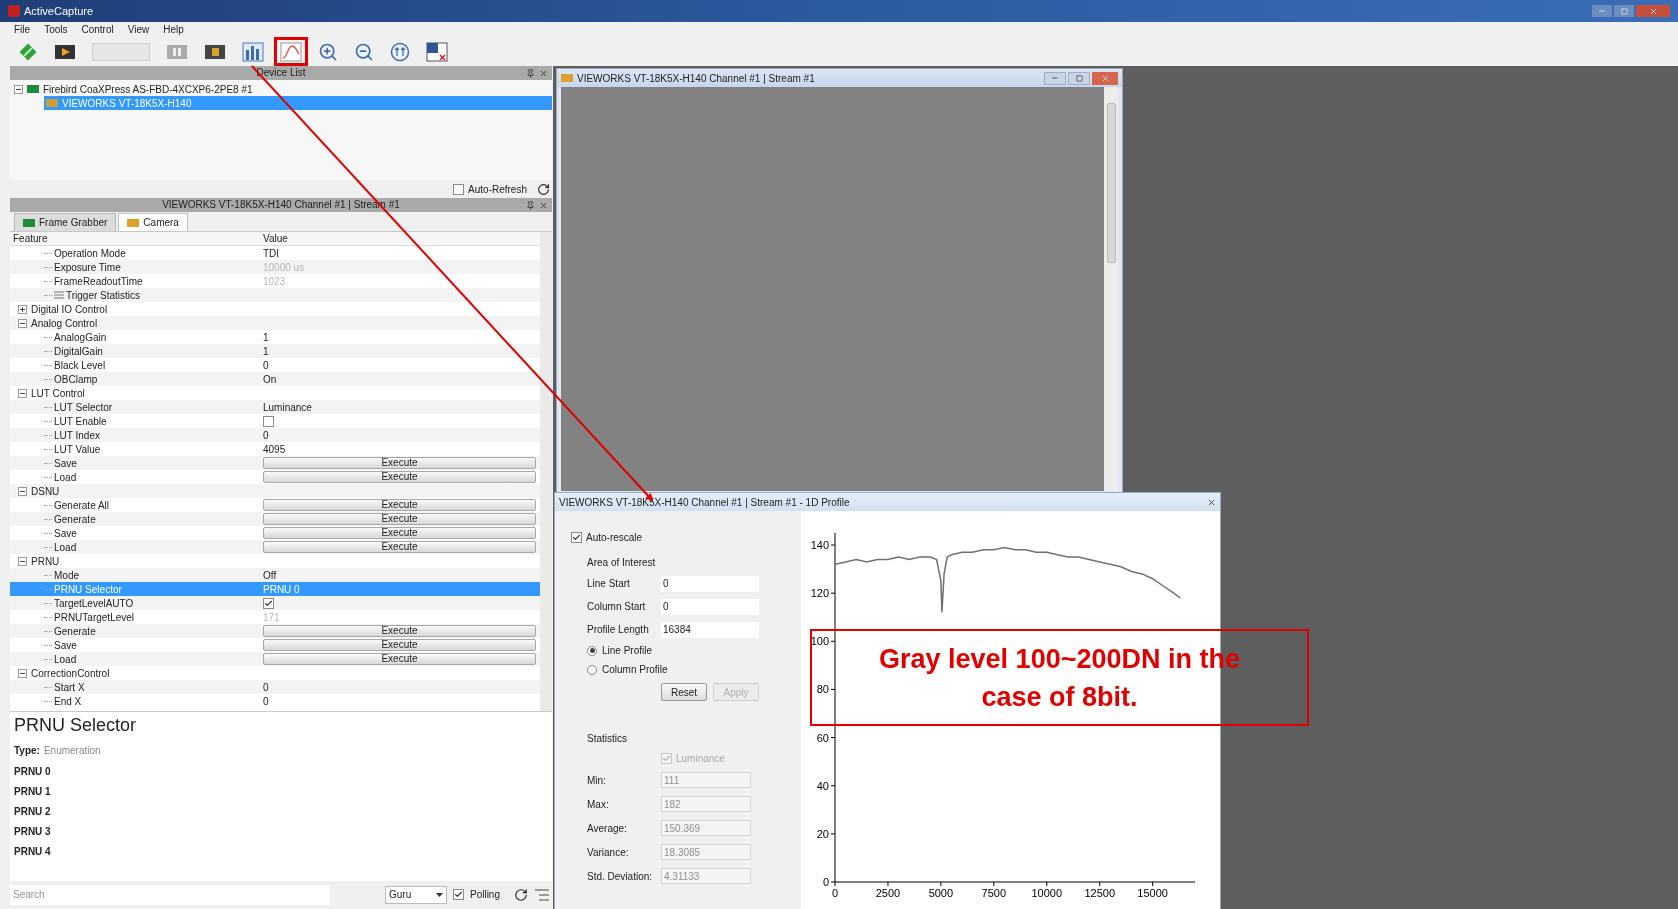  I want to click on window-title: VIEWORKS VT-18K5X-H140 Channel #1 | Stream #1 - 1D Profile, so click(704, 502).